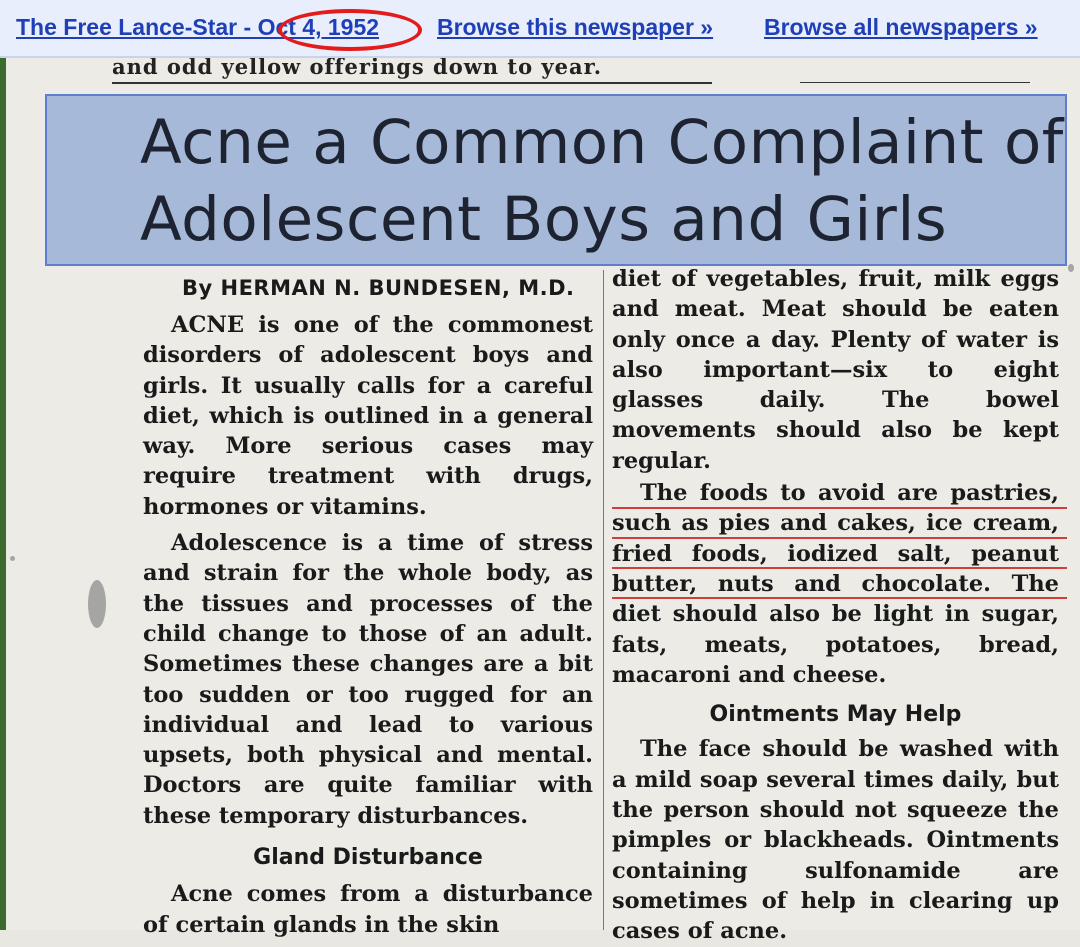  What do you see at coordinates (901, 27) in the screenshot?
I see `browse-all-newspapers-link: Browse all newspapers »` at bounding box center [901, 27].